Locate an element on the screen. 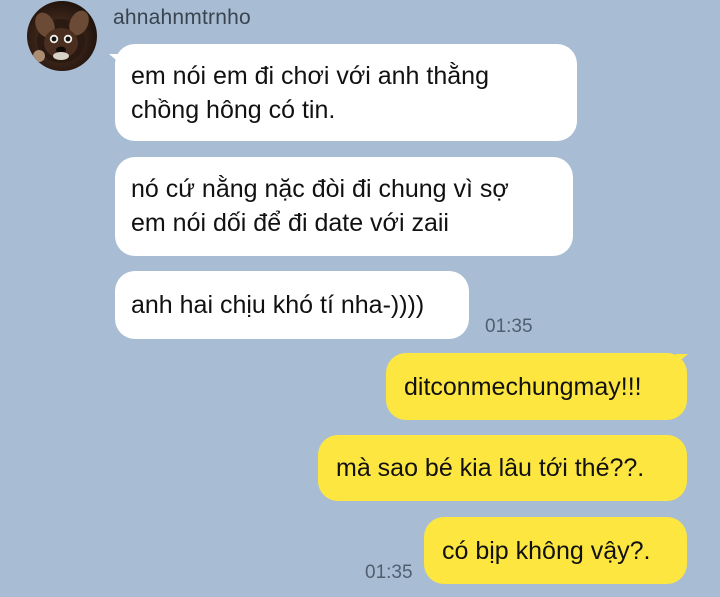 This screenshot has height=597, width=720. sender-name: ahnahnmtrnho is located at coordinates (182, 17).